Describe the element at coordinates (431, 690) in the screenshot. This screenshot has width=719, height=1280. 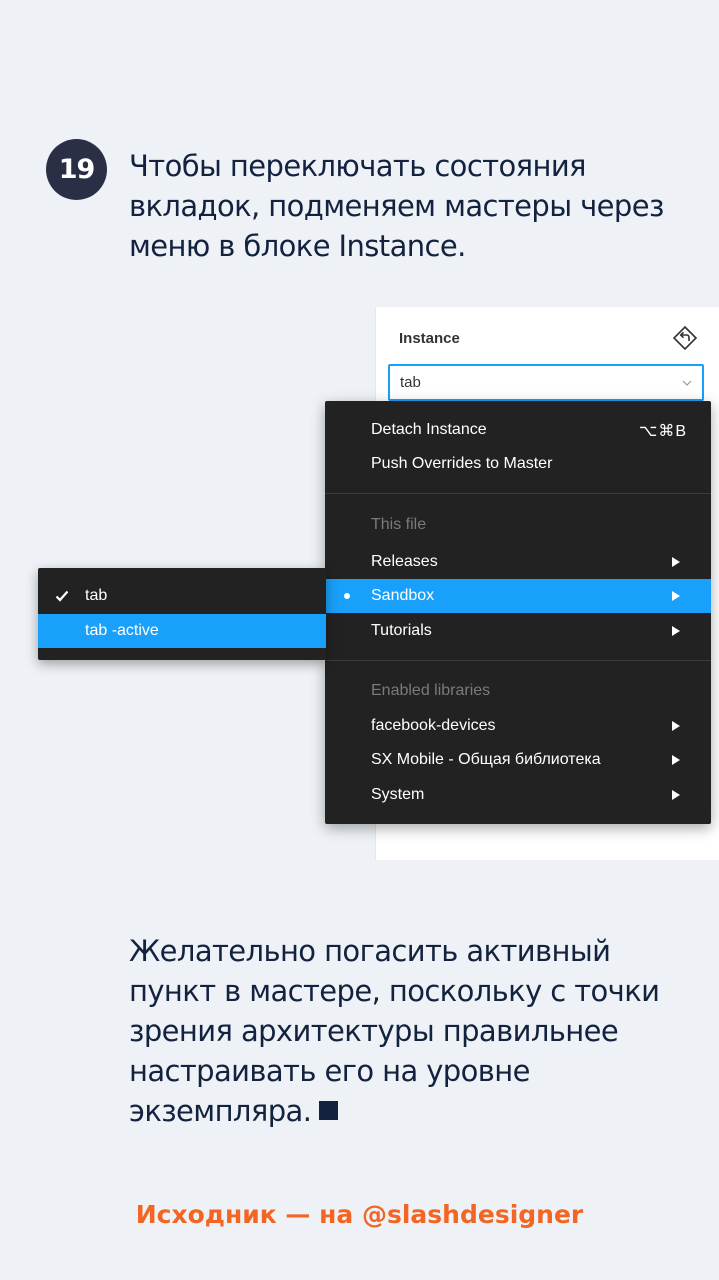
I see `menu-header-label: Enabled libraries` at that location.